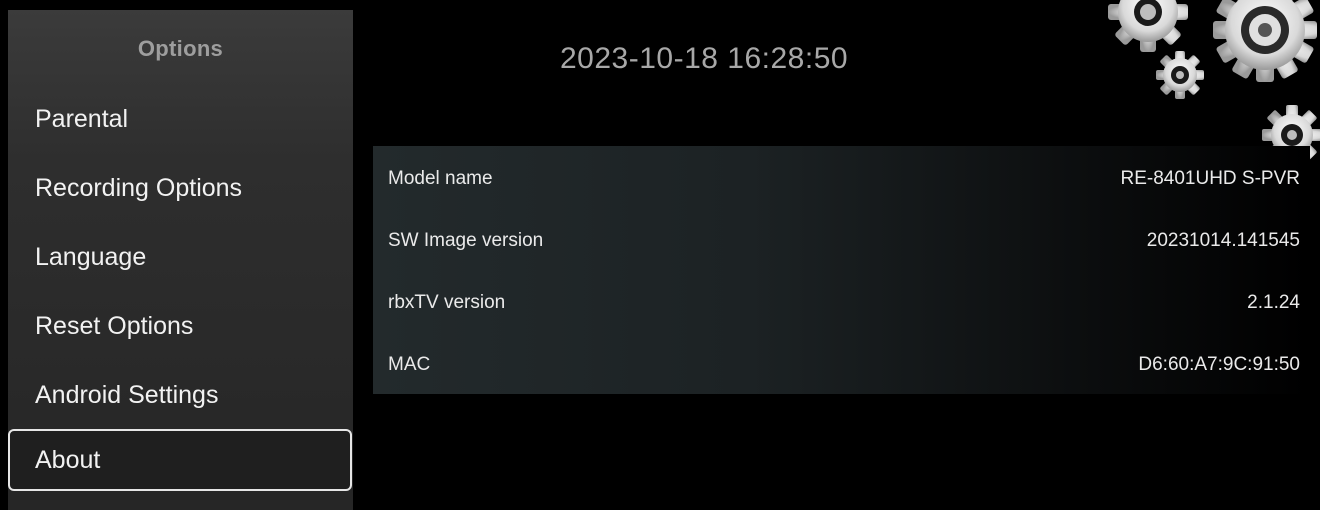 This screenshot has height=510, width=1320. What do you see at coordinates (1223, 240) in the screenshot?
I see `info-value: 20231014.141545` at bounding box center [1223, 240].